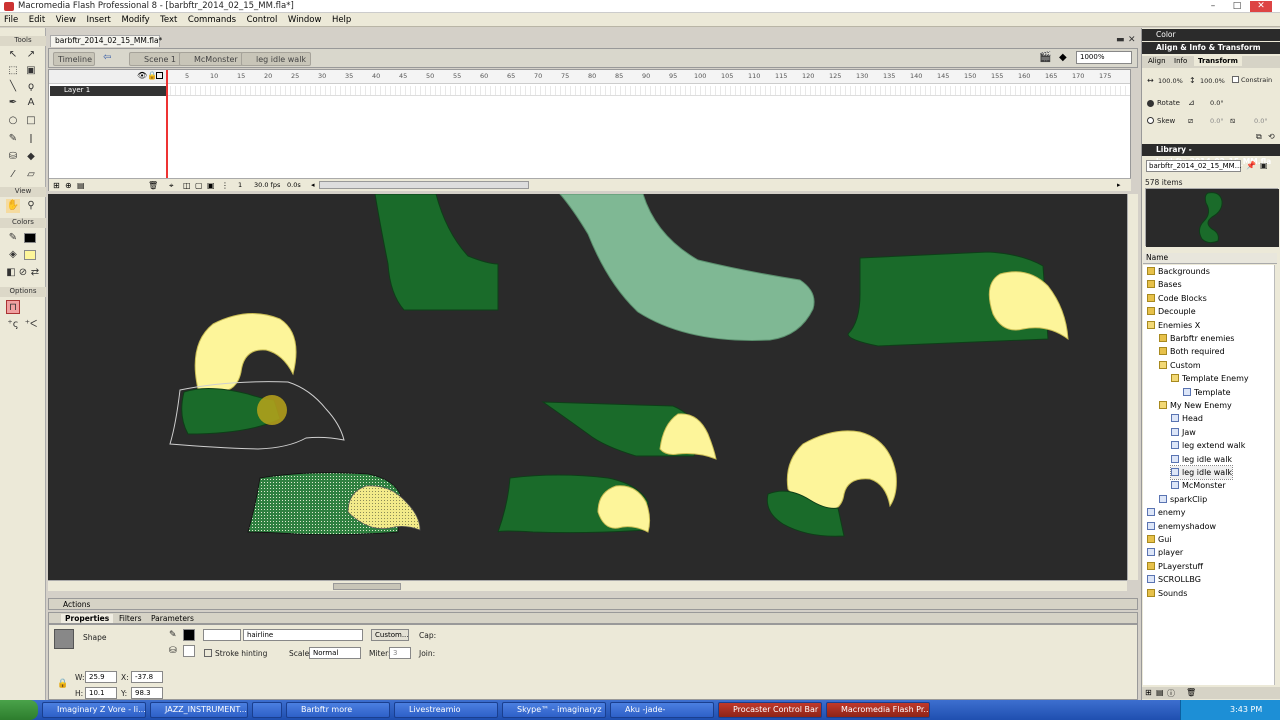  I want to click on outline-icon, so click(159, 75).